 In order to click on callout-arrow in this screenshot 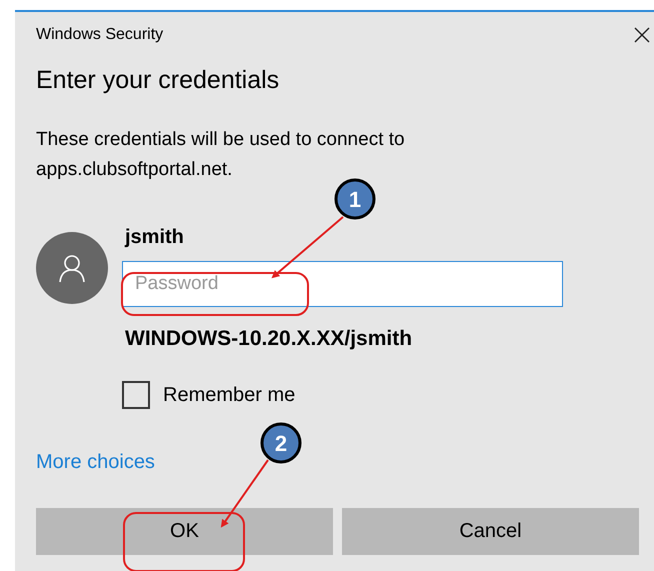, I will do `click(244, 493)`.